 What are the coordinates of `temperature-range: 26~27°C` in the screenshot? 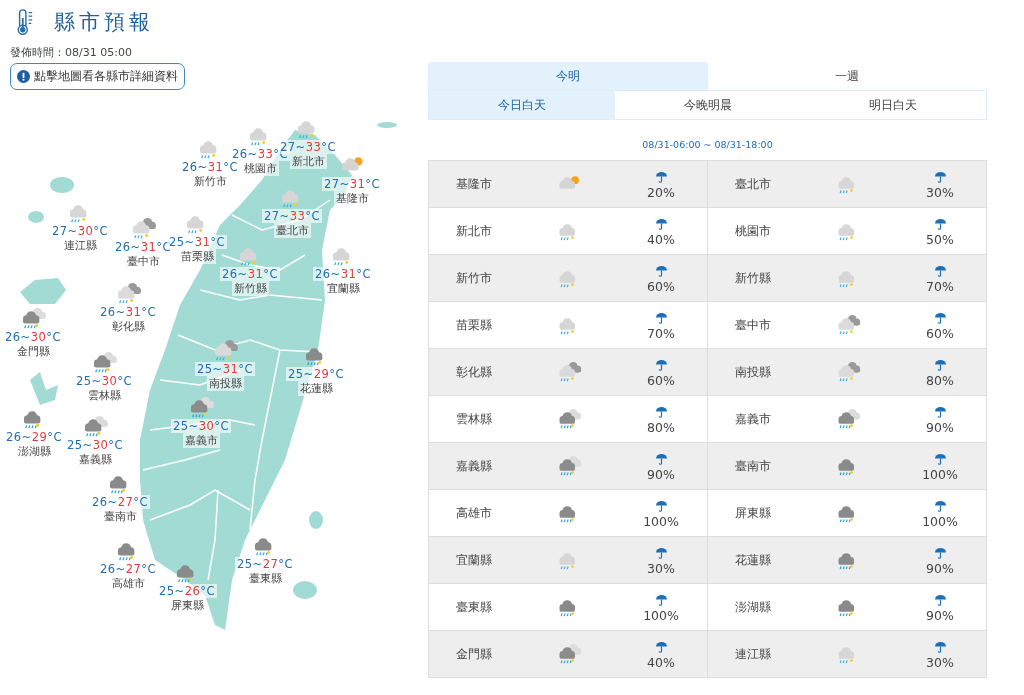 It's located at (120, 502).